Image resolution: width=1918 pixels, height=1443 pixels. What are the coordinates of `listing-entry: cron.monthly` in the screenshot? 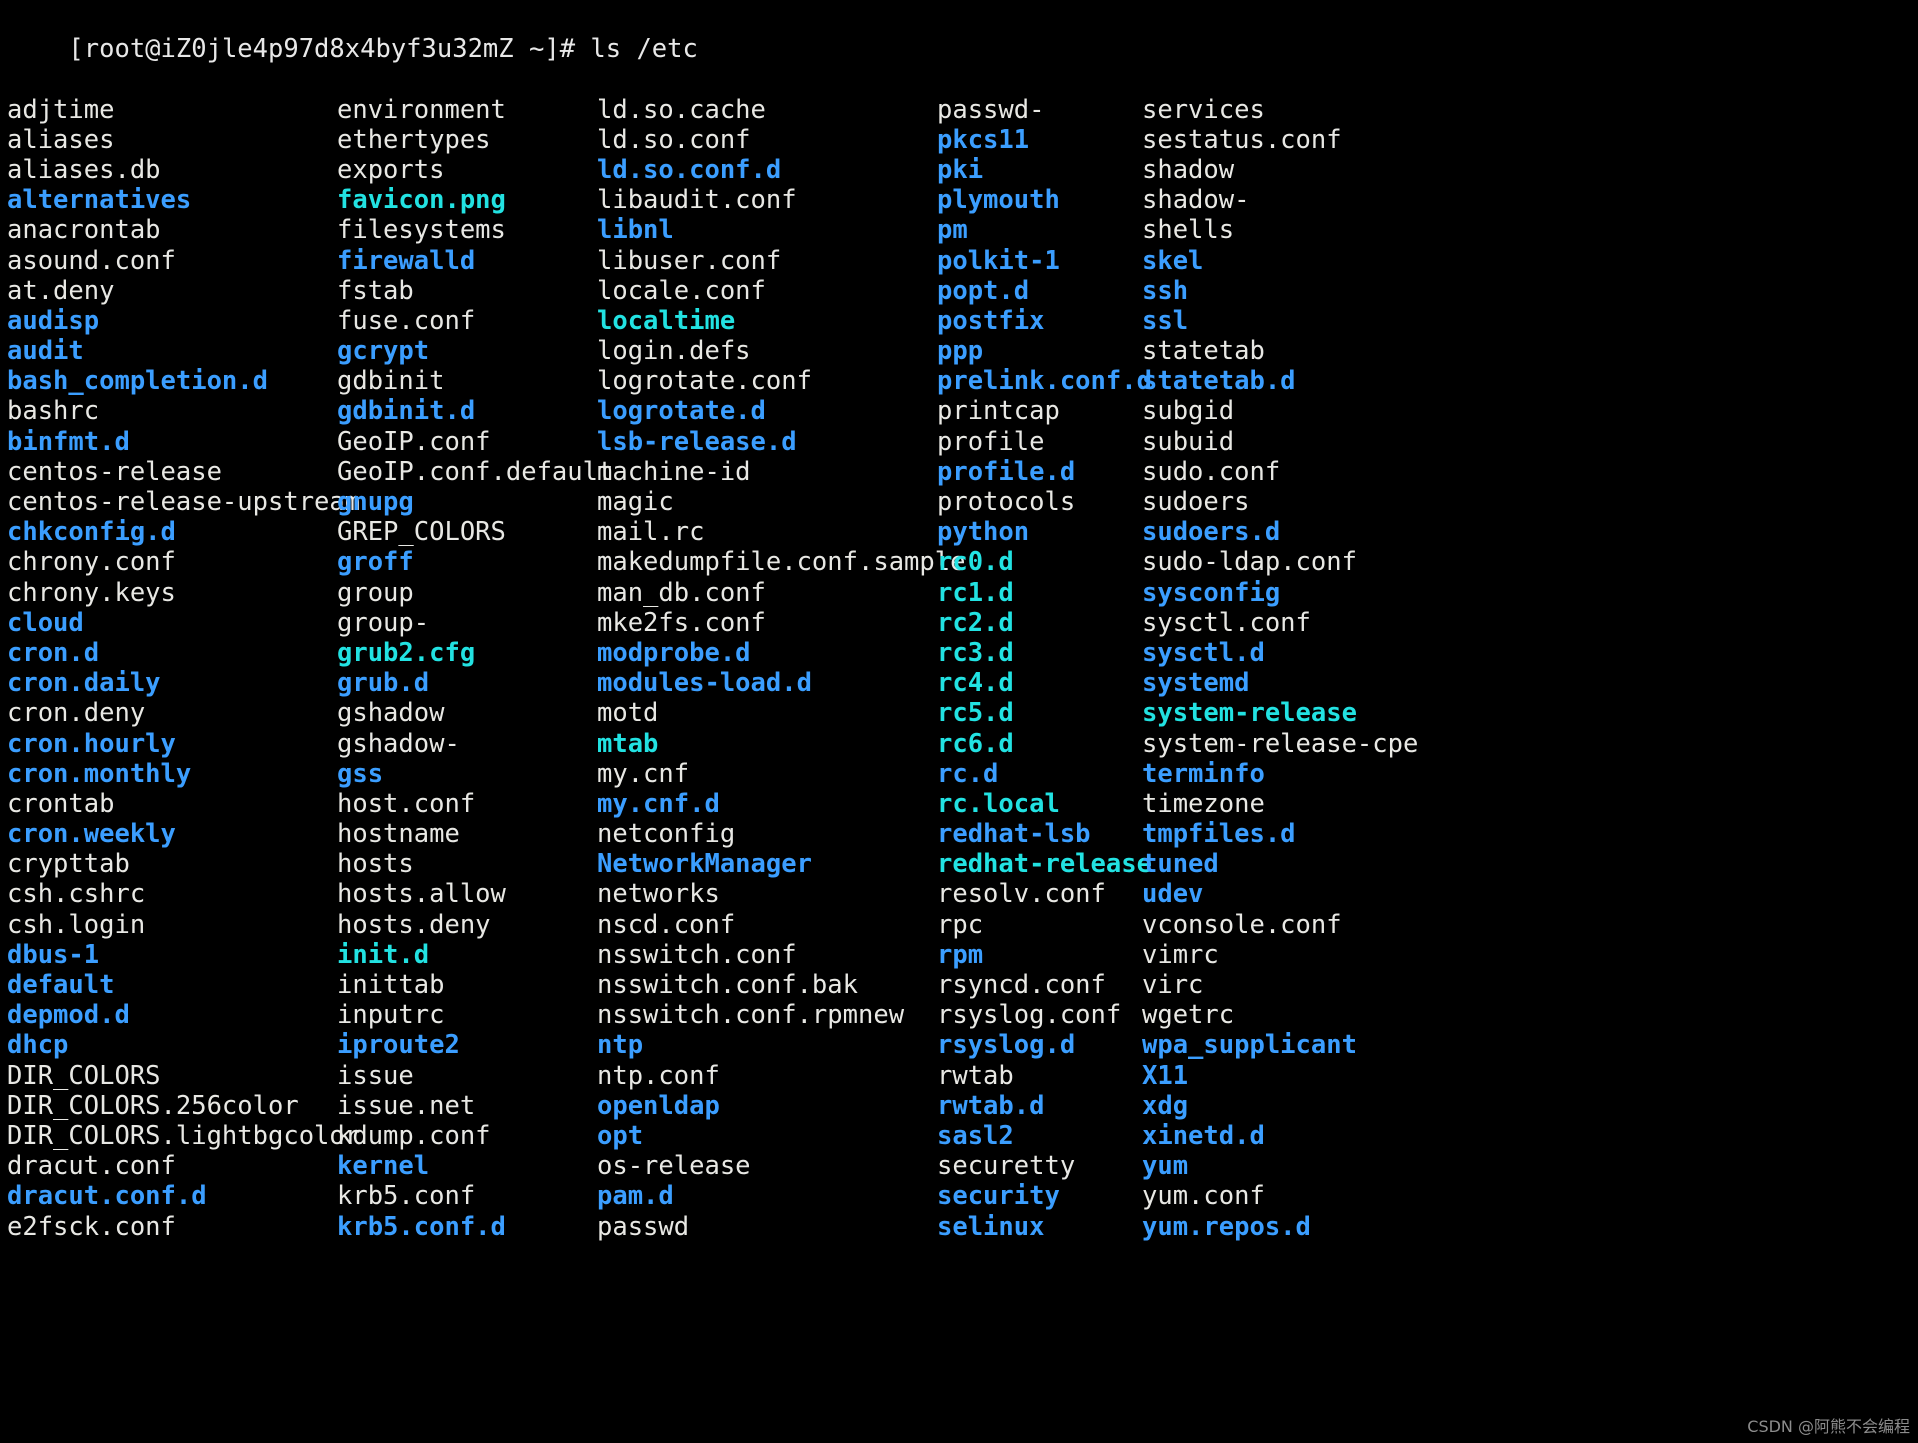 It's located at (99, 773).